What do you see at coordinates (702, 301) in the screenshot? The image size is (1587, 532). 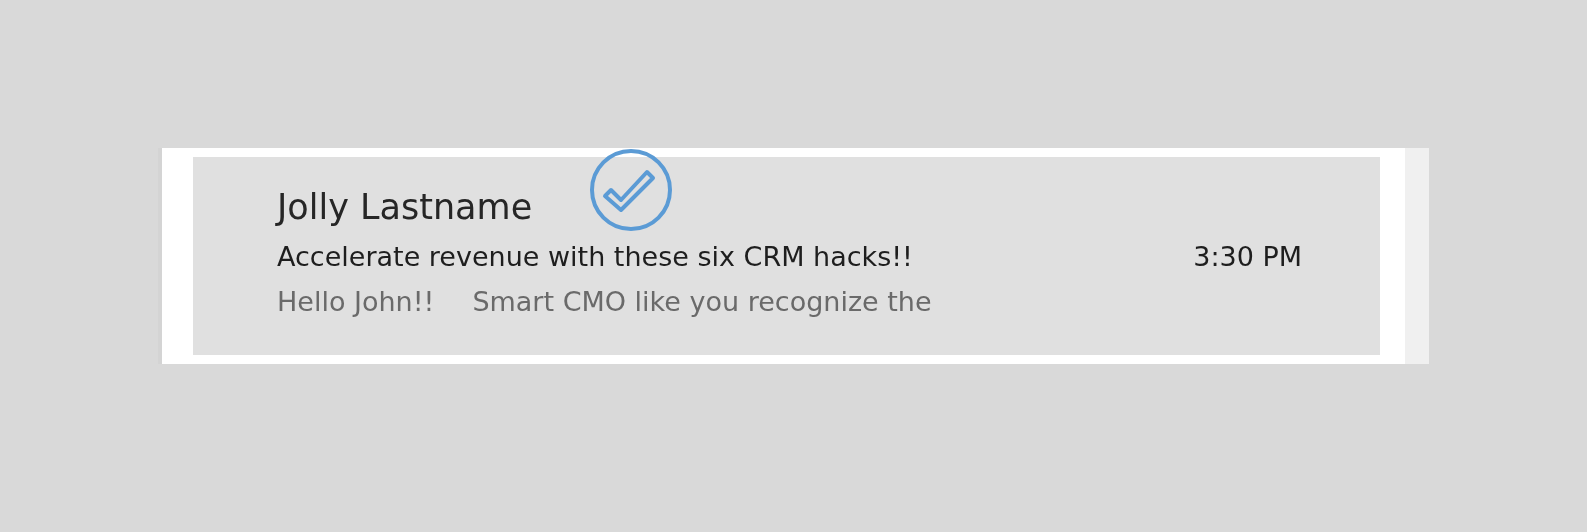 I see `message-preview: Smart CMO like you recognize the` at bounding box center [702, 301].